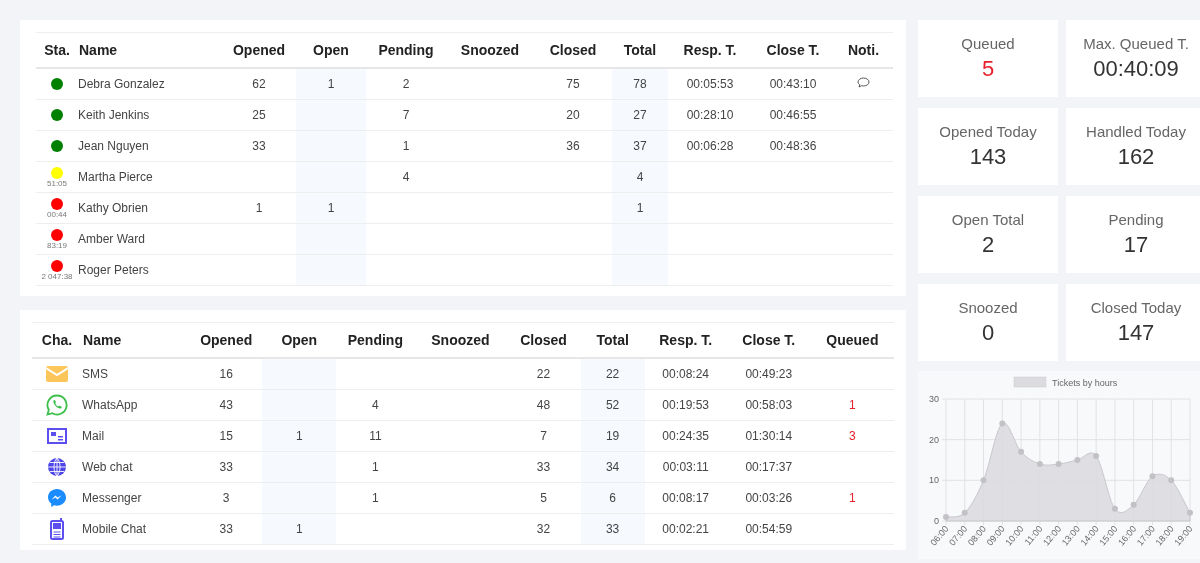 This screenshot has height=563, width=1200. I want to click on table-cell: 16, so click(226, 374).